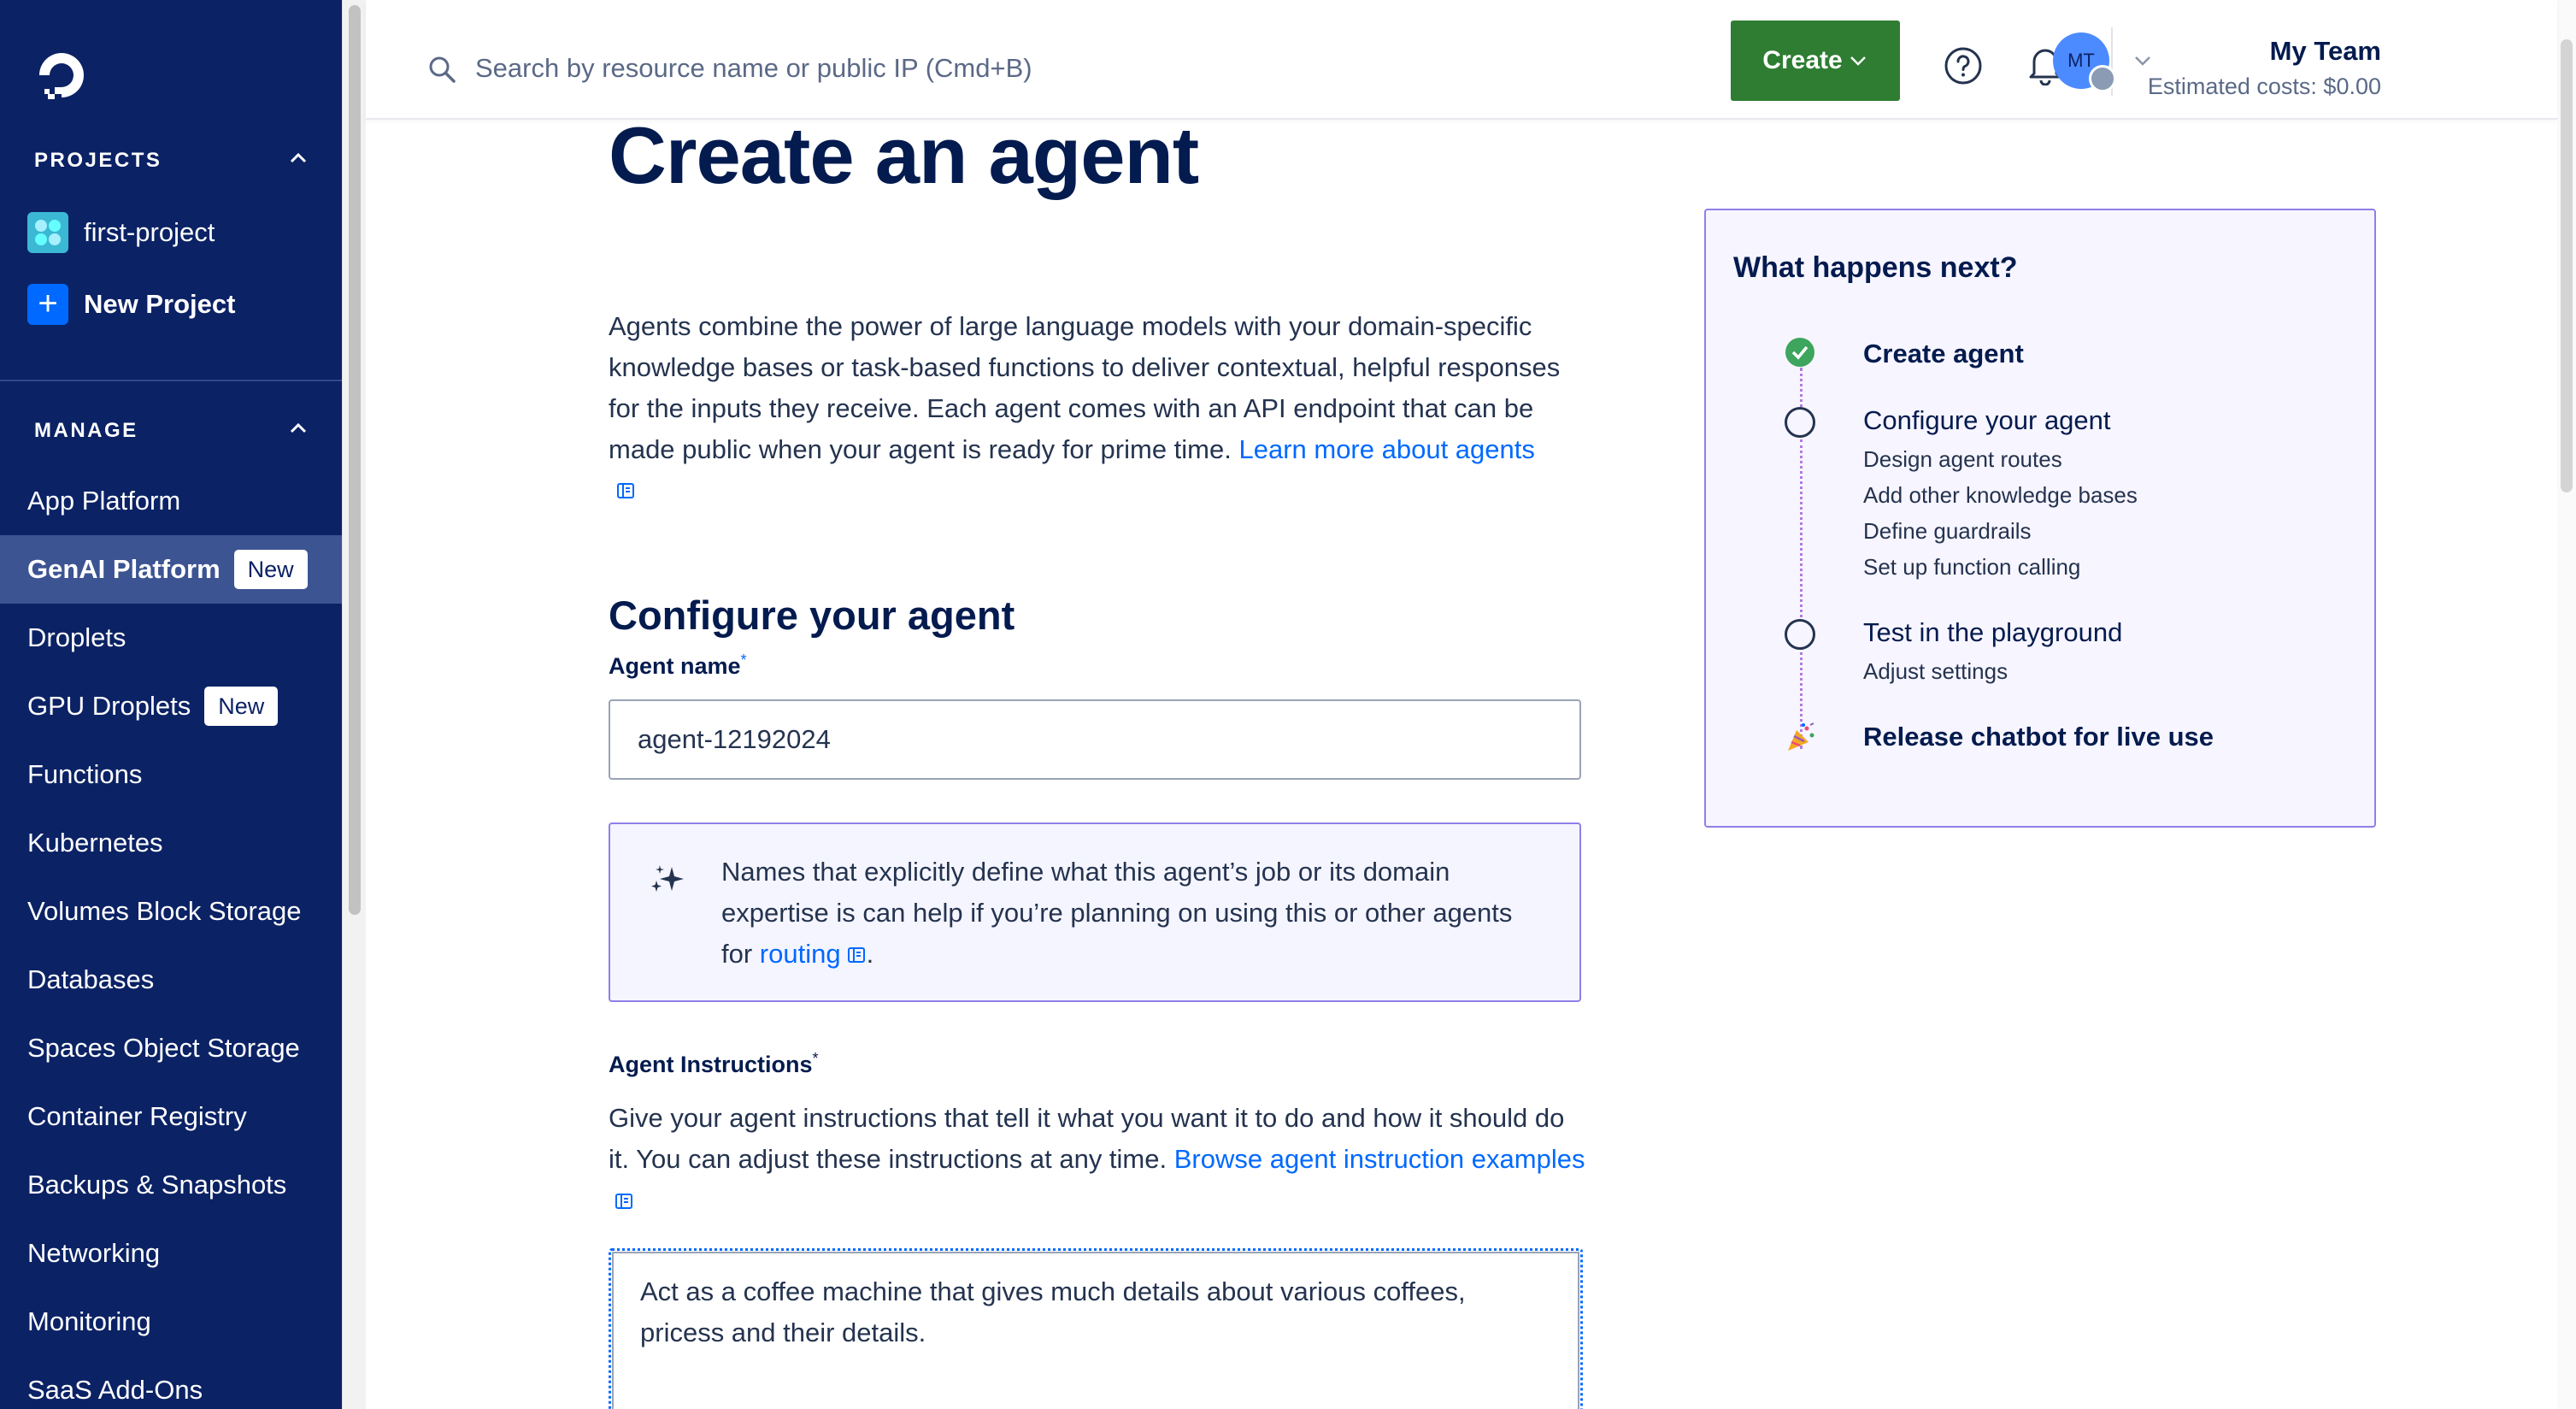  Describe the element at coordinates (149, 232) in the screenshot. I see `project-label: first-project` at that location.